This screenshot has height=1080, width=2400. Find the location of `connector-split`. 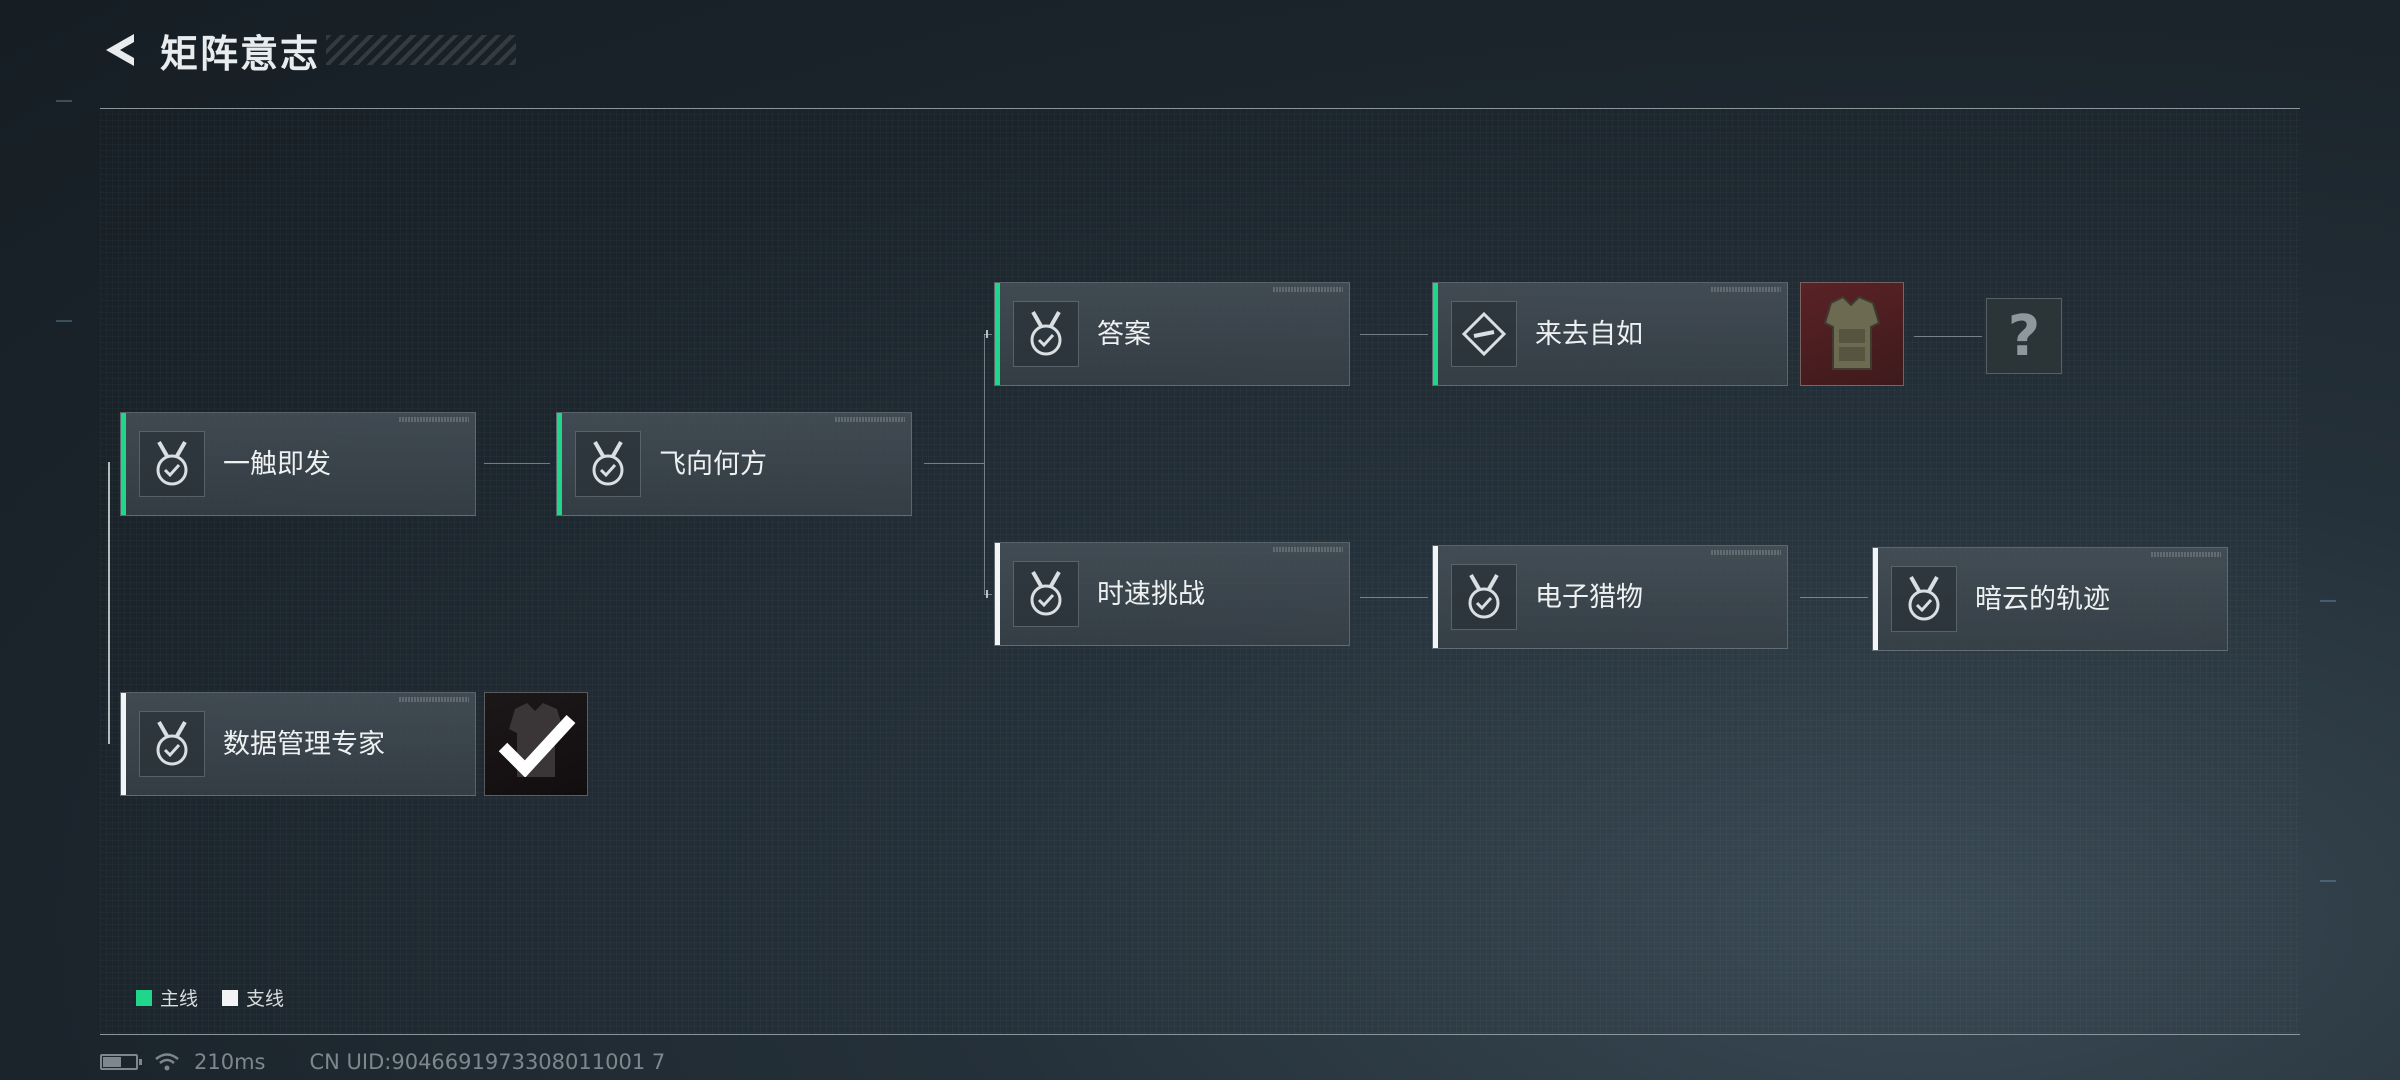

connector-split is located at coordinates (984, 464).